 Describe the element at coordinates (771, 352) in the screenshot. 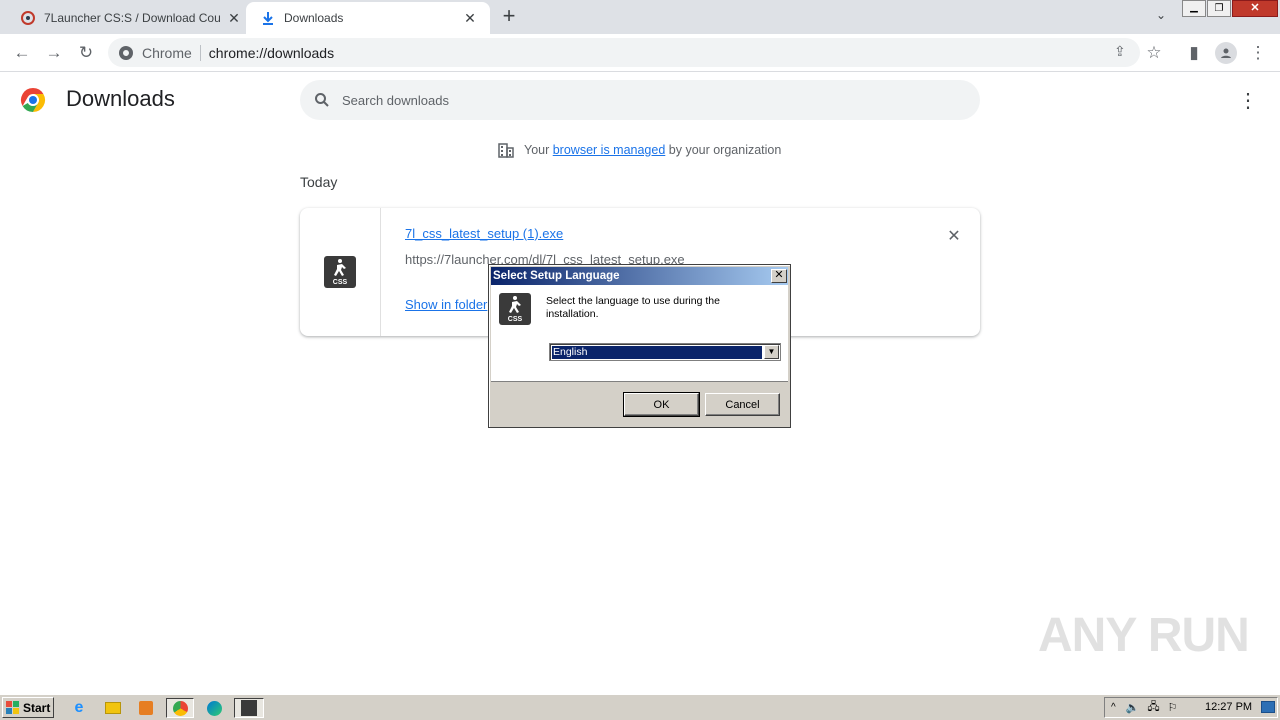

I see `dropdown-arrow-icon: ▼` at that location.